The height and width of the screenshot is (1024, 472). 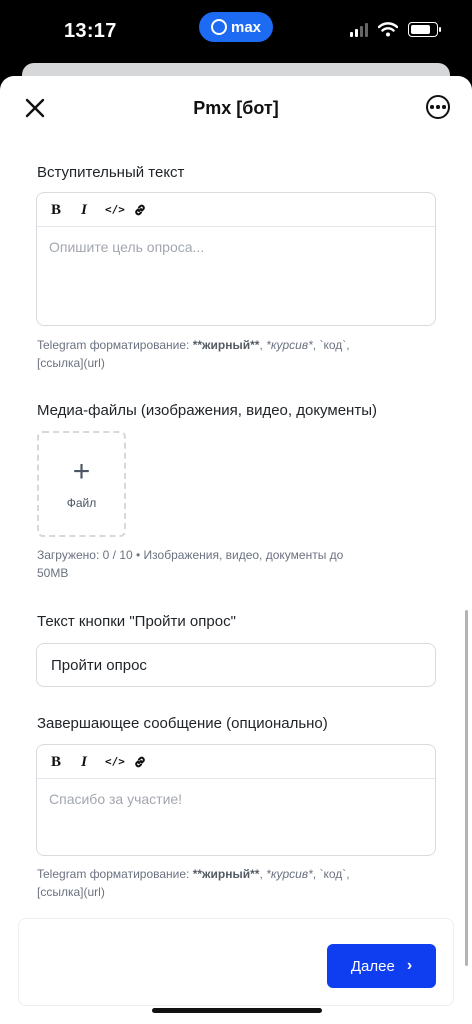 I want to click on cellular-signal-icon, so click(x=359, y=29).